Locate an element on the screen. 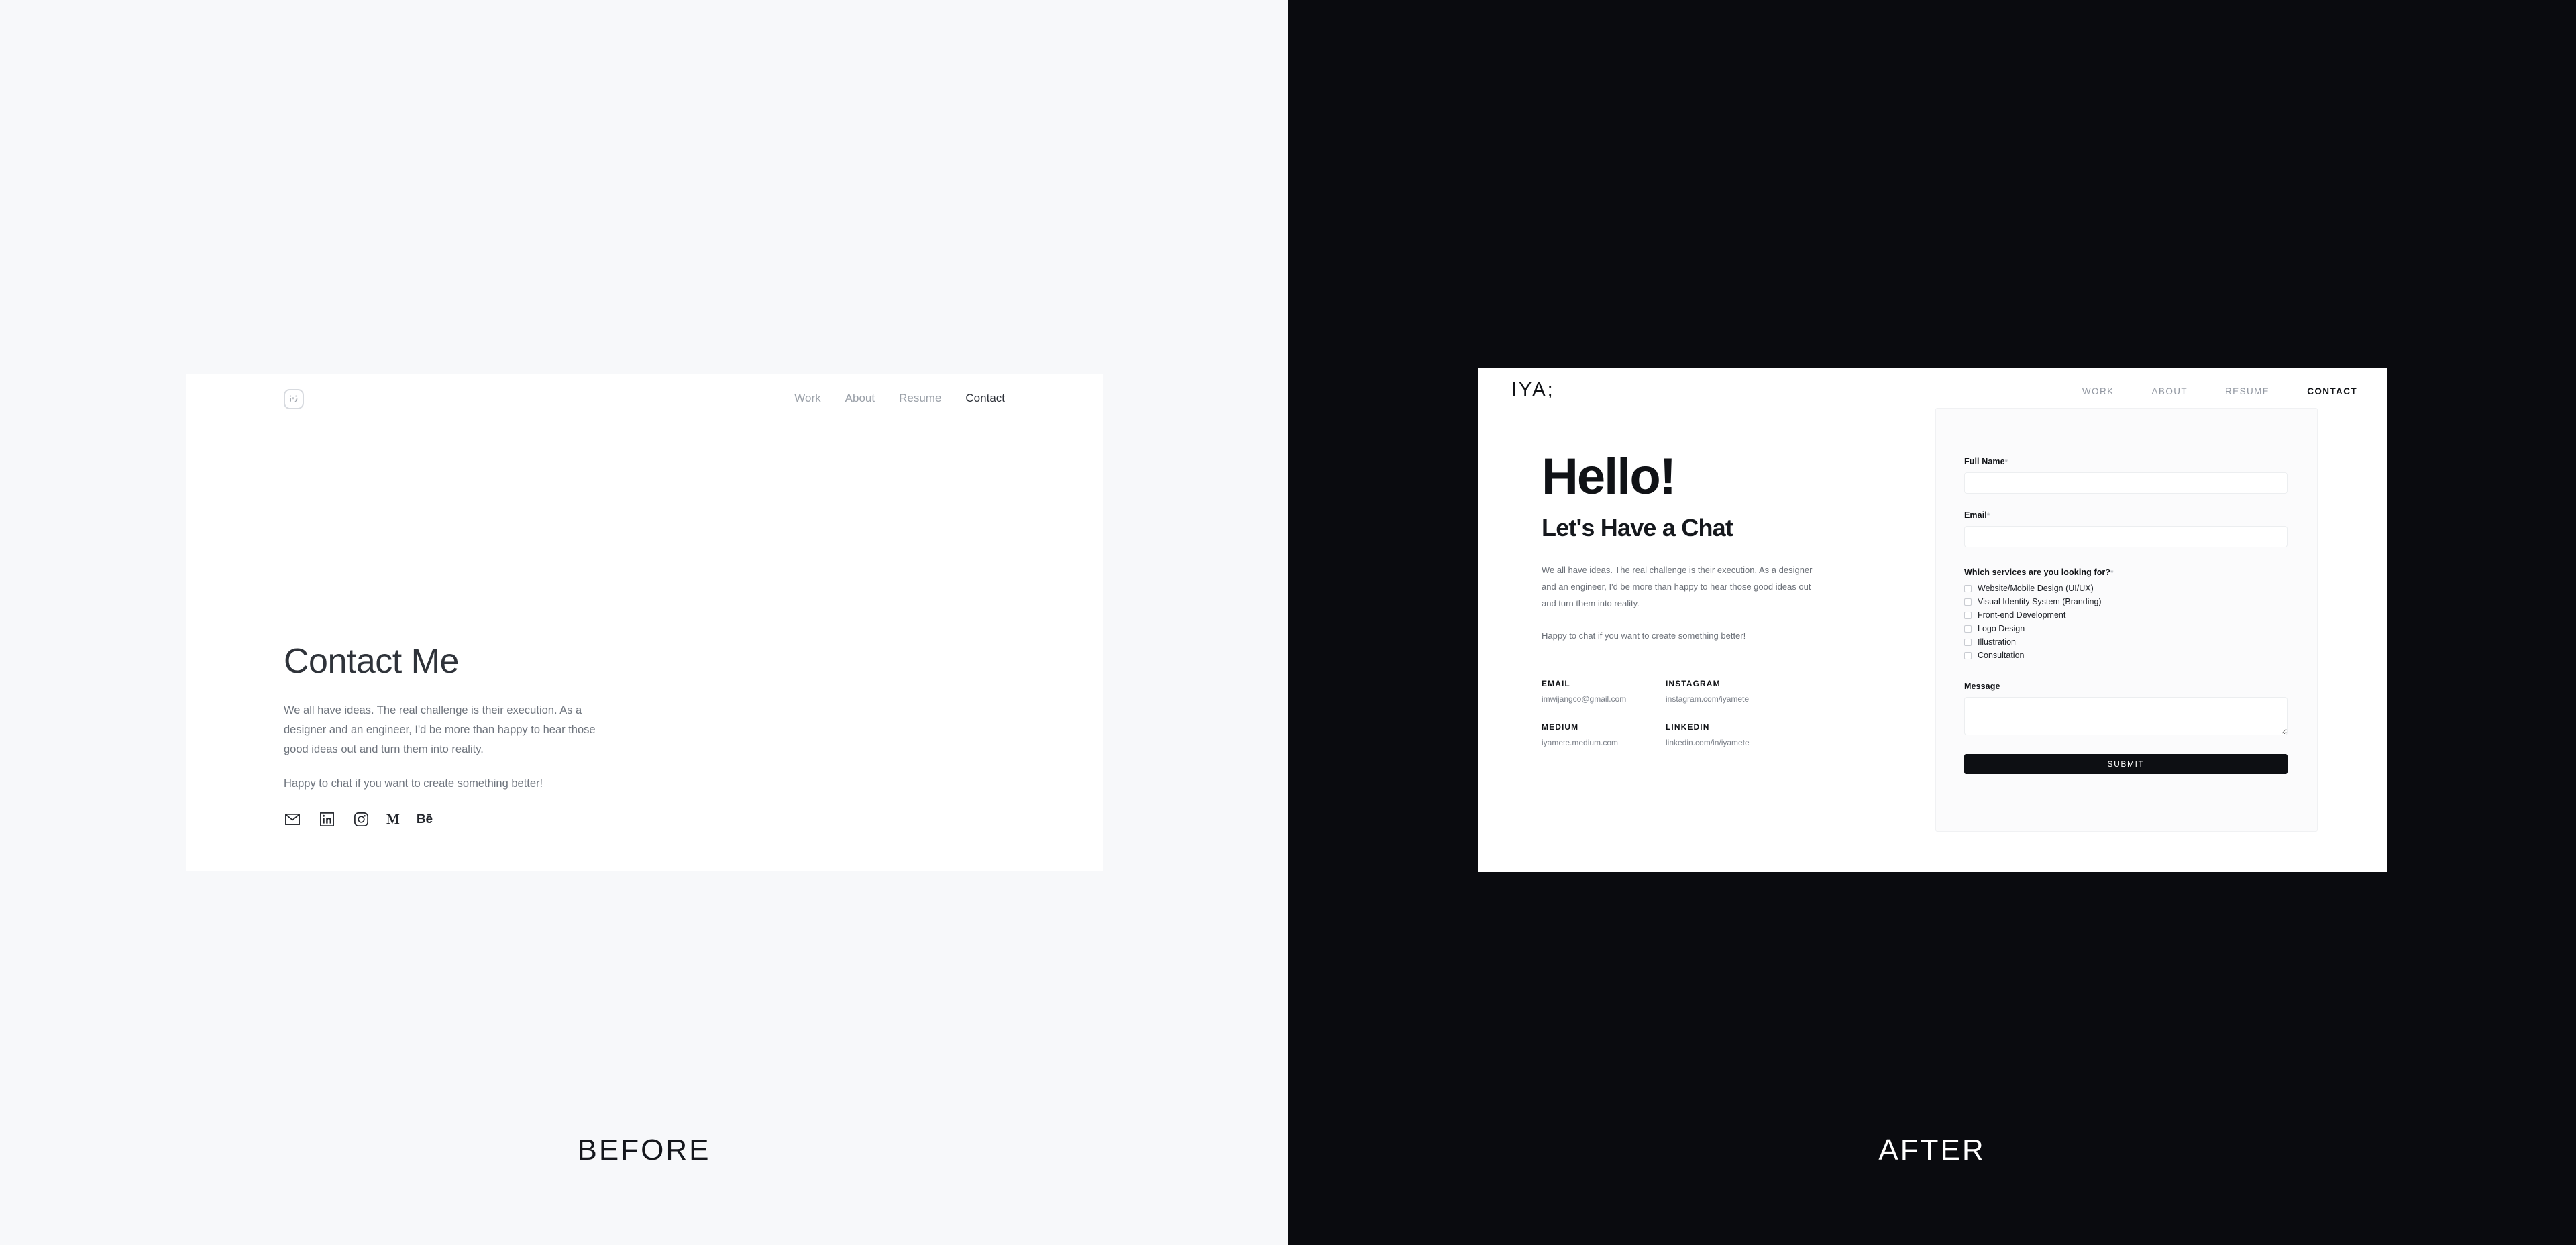  service-option-label: Illustration is located at coordinates (1997, 642).